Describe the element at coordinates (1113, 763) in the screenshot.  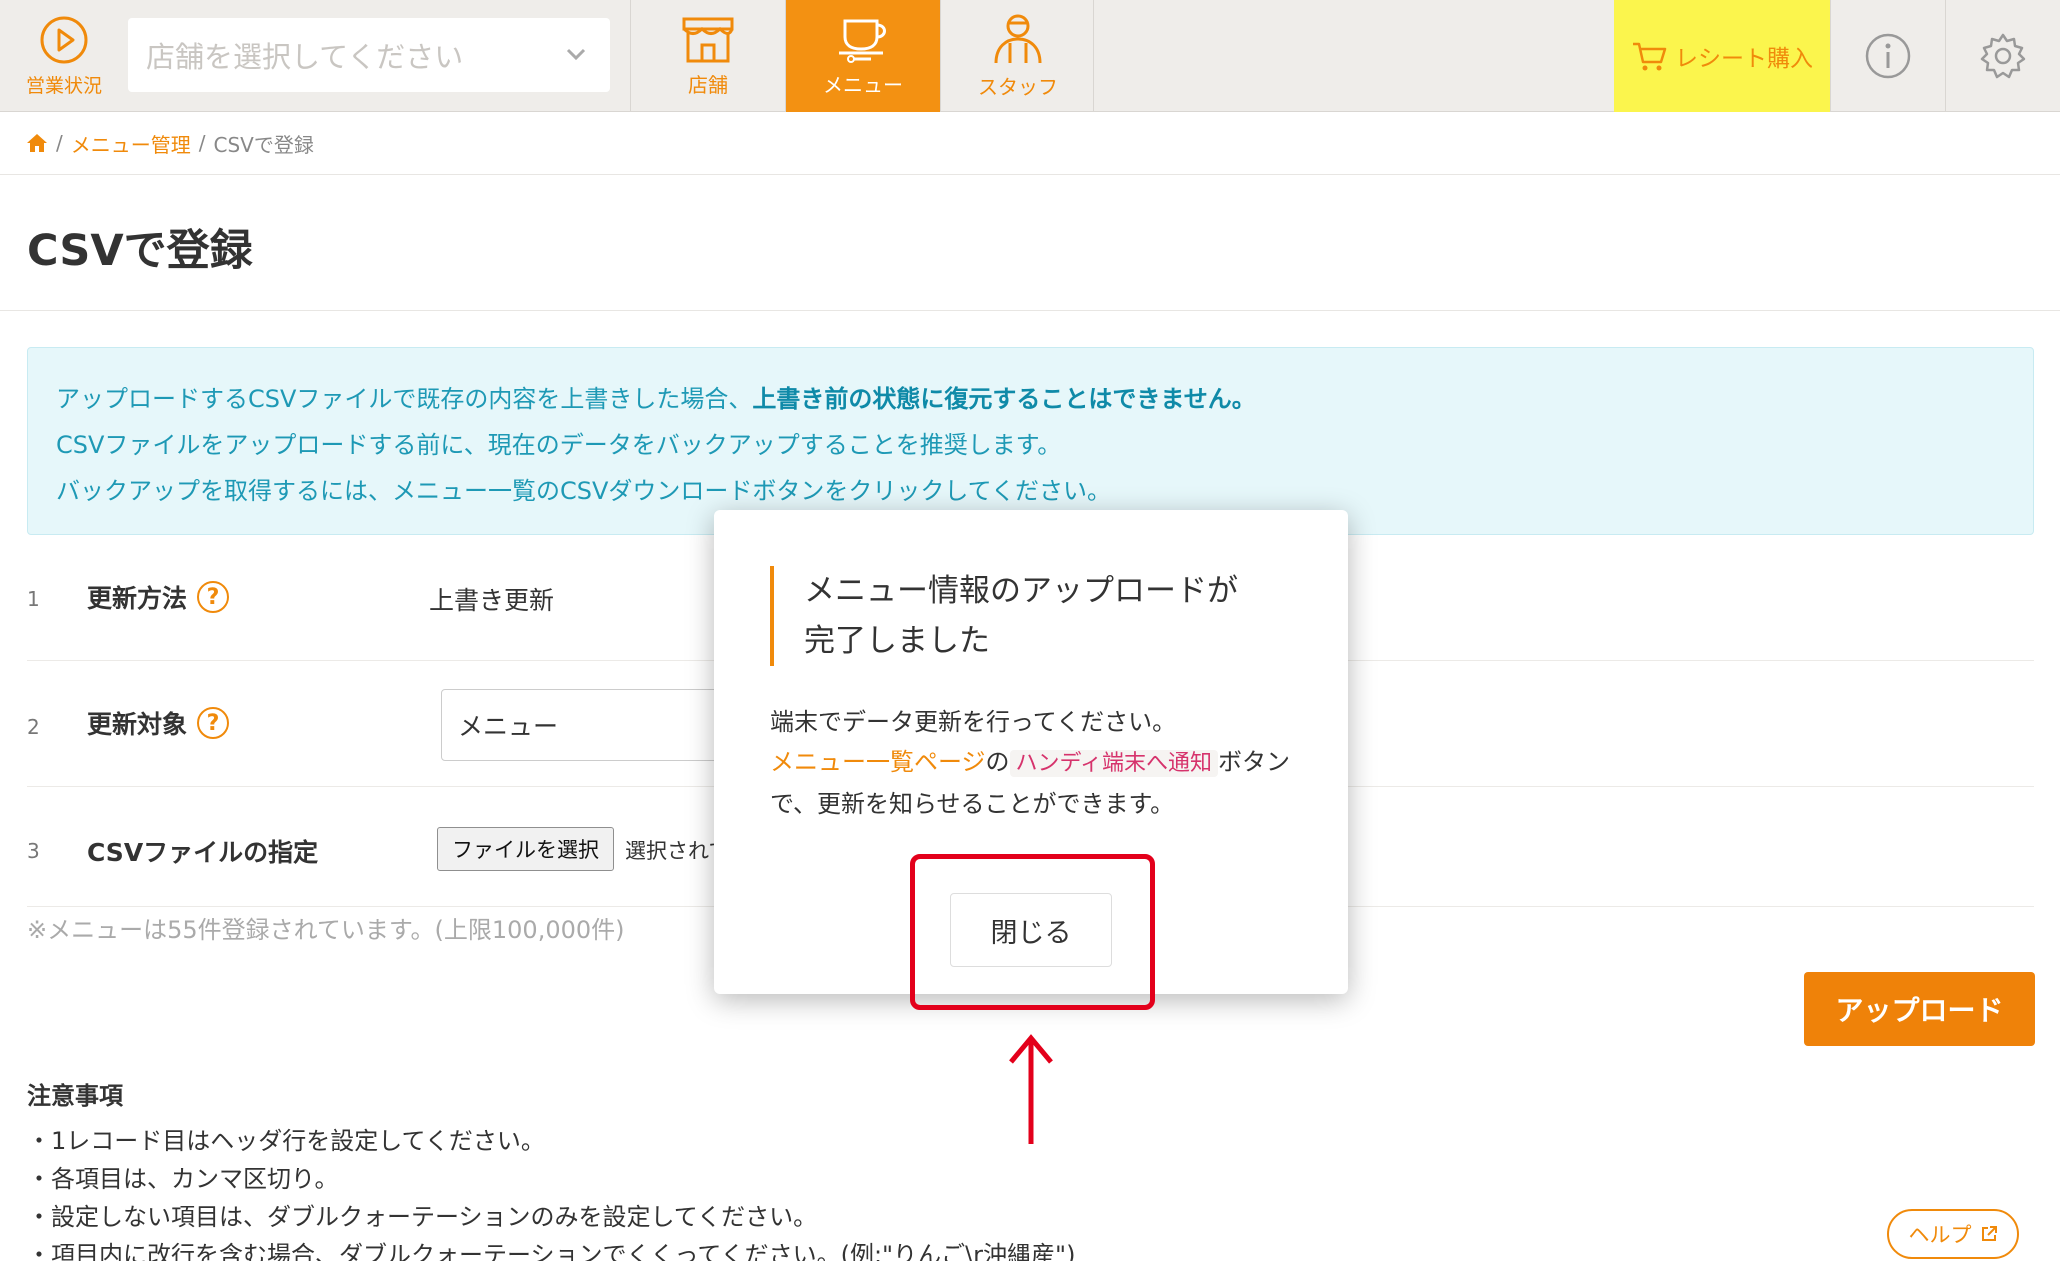
I see `handy-notify-button-name: ハンディ端末へ通知` at that location.